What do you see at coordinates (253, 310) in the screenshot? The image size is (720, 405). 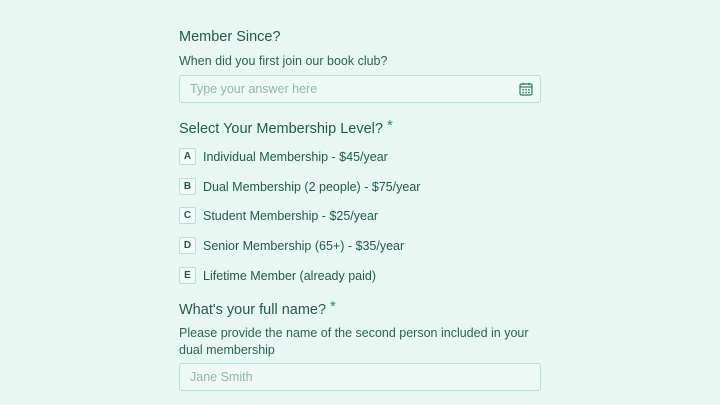 I see `question-title-text: What's your full name?` at bounding box center [253, 310].